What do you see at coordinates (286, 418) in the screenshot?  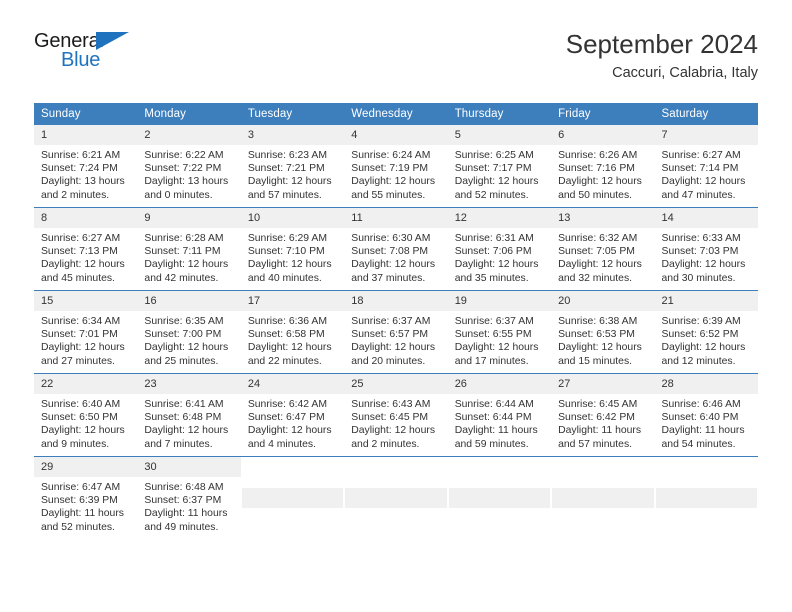 I see `sunset-text: Sunset: 6:47 PM` at bounding box center [286, 418].